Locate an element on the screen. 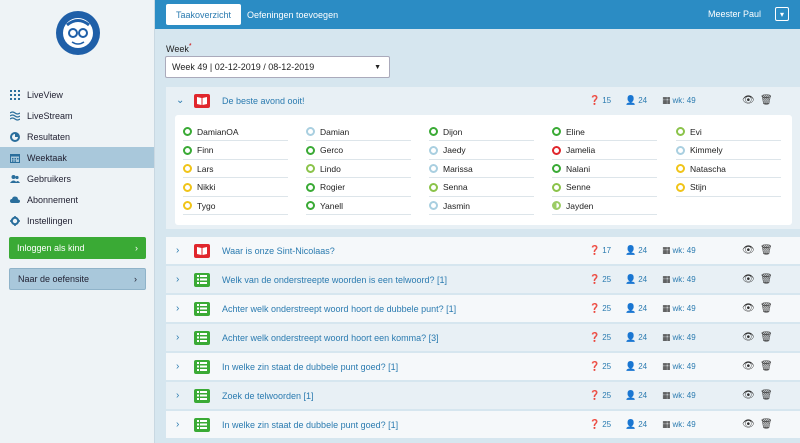  sidebar-item-instellingen: Instellingen is located at coordinates (77, 220).